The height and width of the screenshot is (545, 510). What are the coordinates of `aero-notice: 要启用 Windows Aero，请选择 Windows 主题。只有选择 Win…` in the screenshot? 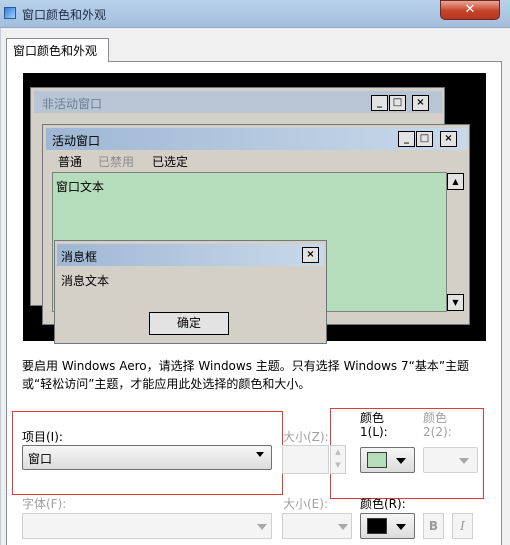 It's located at (246, 375).